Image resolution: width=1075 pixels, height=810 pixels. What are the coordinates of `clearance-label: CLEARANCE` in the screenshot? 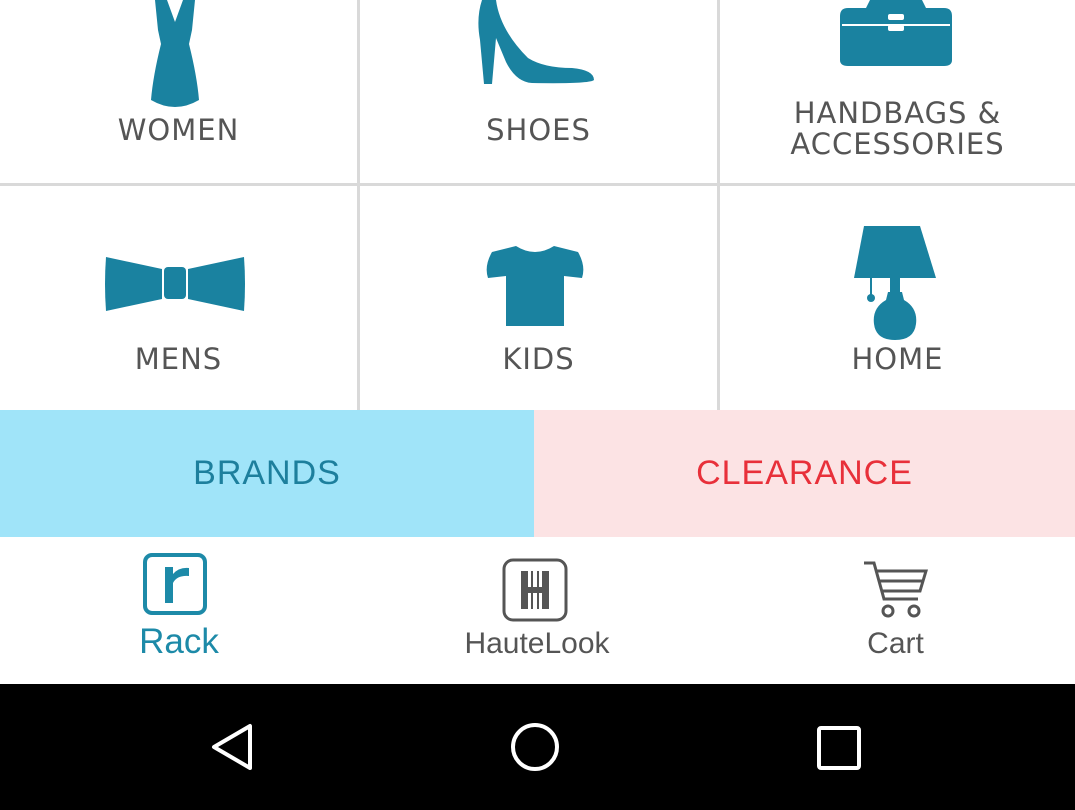 It's located at (804, 473).